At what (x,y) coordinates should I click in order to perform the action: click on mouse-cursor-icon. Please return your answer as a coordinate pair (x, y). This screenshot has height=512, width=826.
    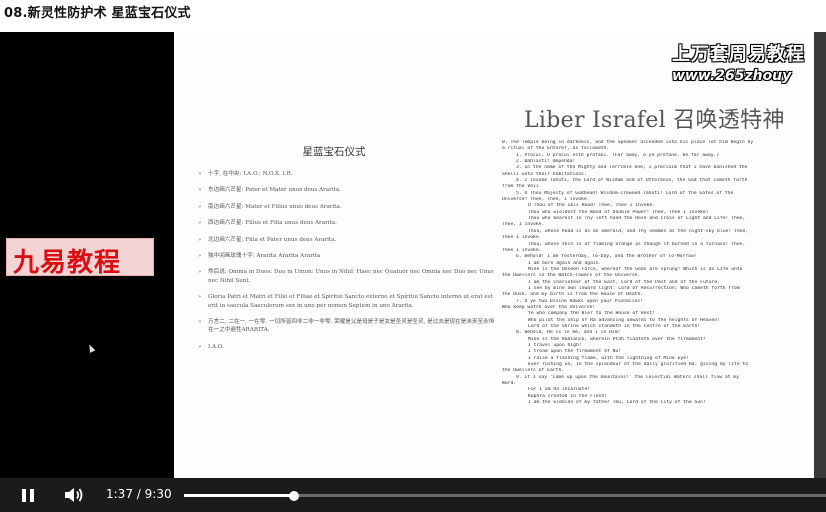
    Looking at the image, I should click on (91, 348).